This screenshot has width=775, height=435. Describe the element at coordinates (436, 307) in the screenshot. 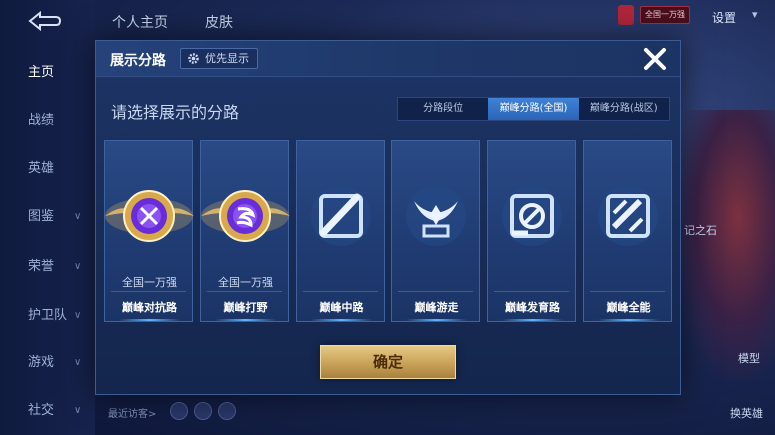

I see `route-label: 巅峰游走` at that location.